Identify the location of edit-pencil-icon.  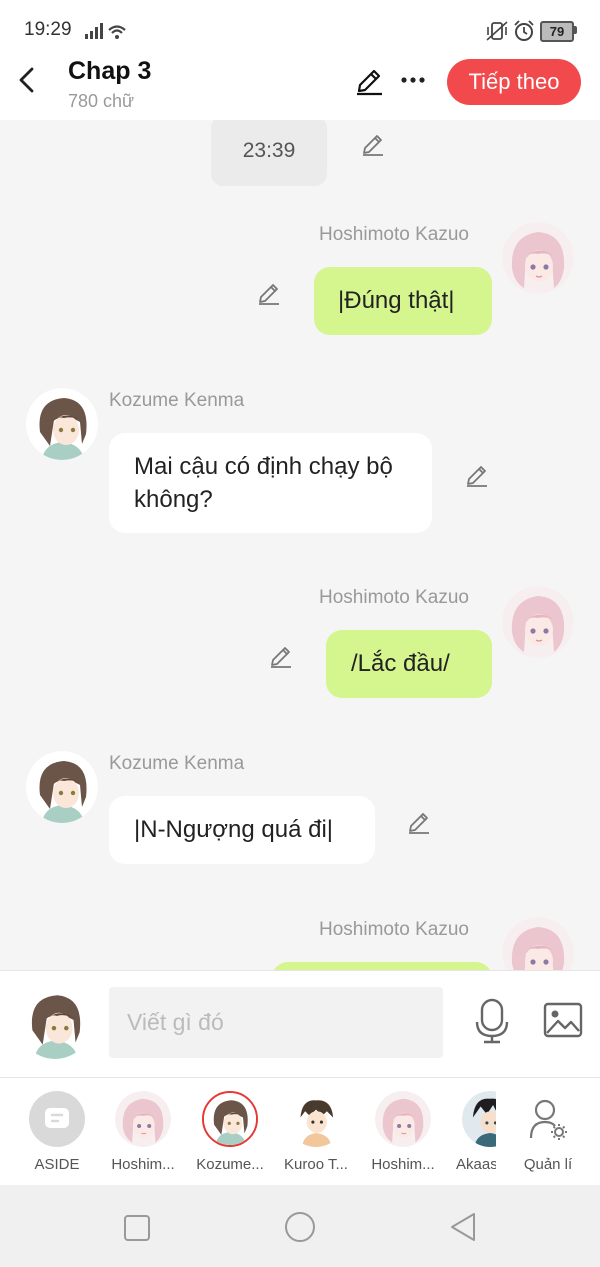
(369, 81).